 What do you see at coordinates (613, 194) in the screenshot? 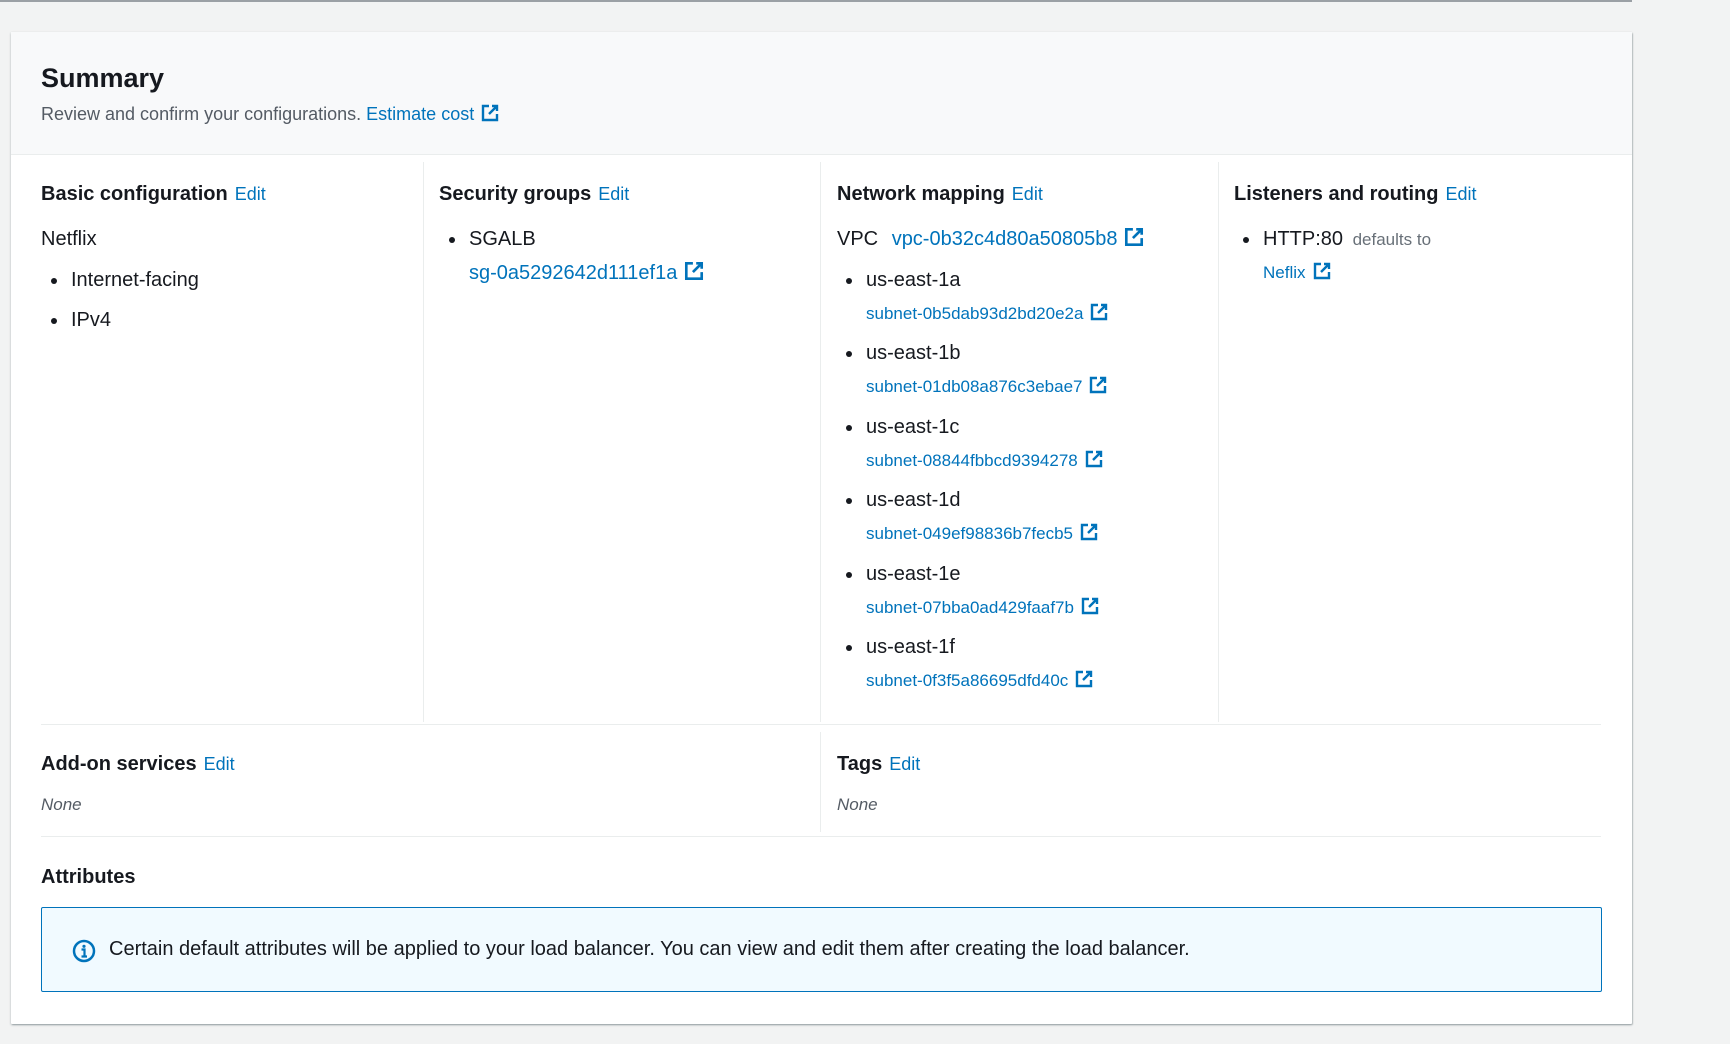
I see `security-groups-edit-link: Edit` at bounding box center [613, 194].